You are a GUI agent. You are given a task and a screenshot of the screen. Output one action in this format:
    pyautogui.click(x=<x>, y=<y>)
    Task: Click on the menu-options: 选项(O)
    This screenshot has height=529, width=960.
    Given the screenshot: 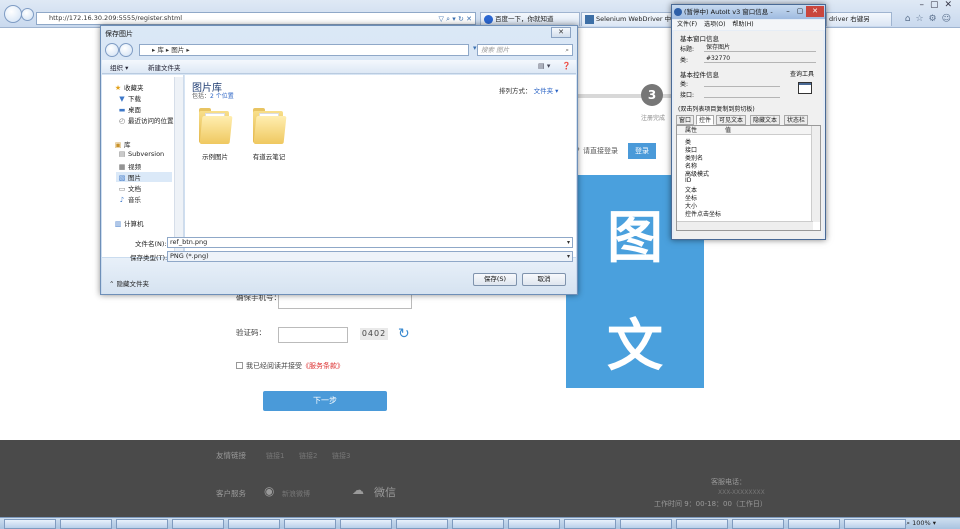 What is the action you would take?
    pyautogui.click(x=714, y=24)
    